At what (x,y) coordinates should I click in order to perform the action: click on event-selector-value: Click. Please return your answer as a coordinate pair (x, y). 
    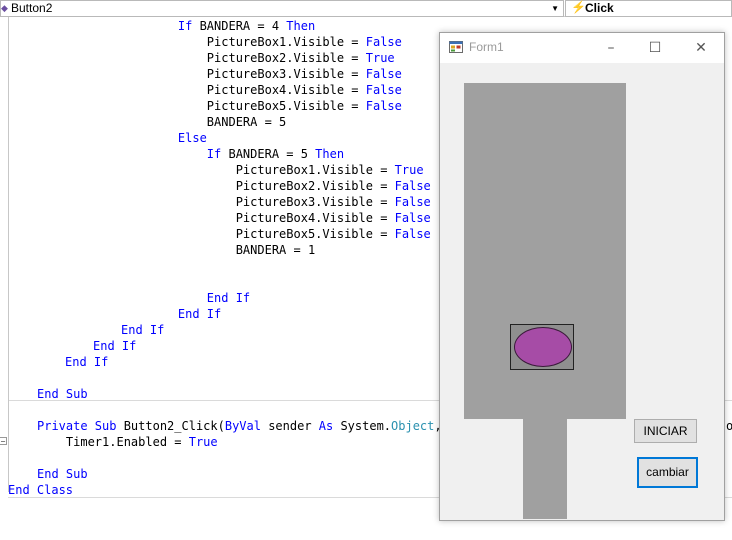
    Looking at the image, I should click on (599, 8).